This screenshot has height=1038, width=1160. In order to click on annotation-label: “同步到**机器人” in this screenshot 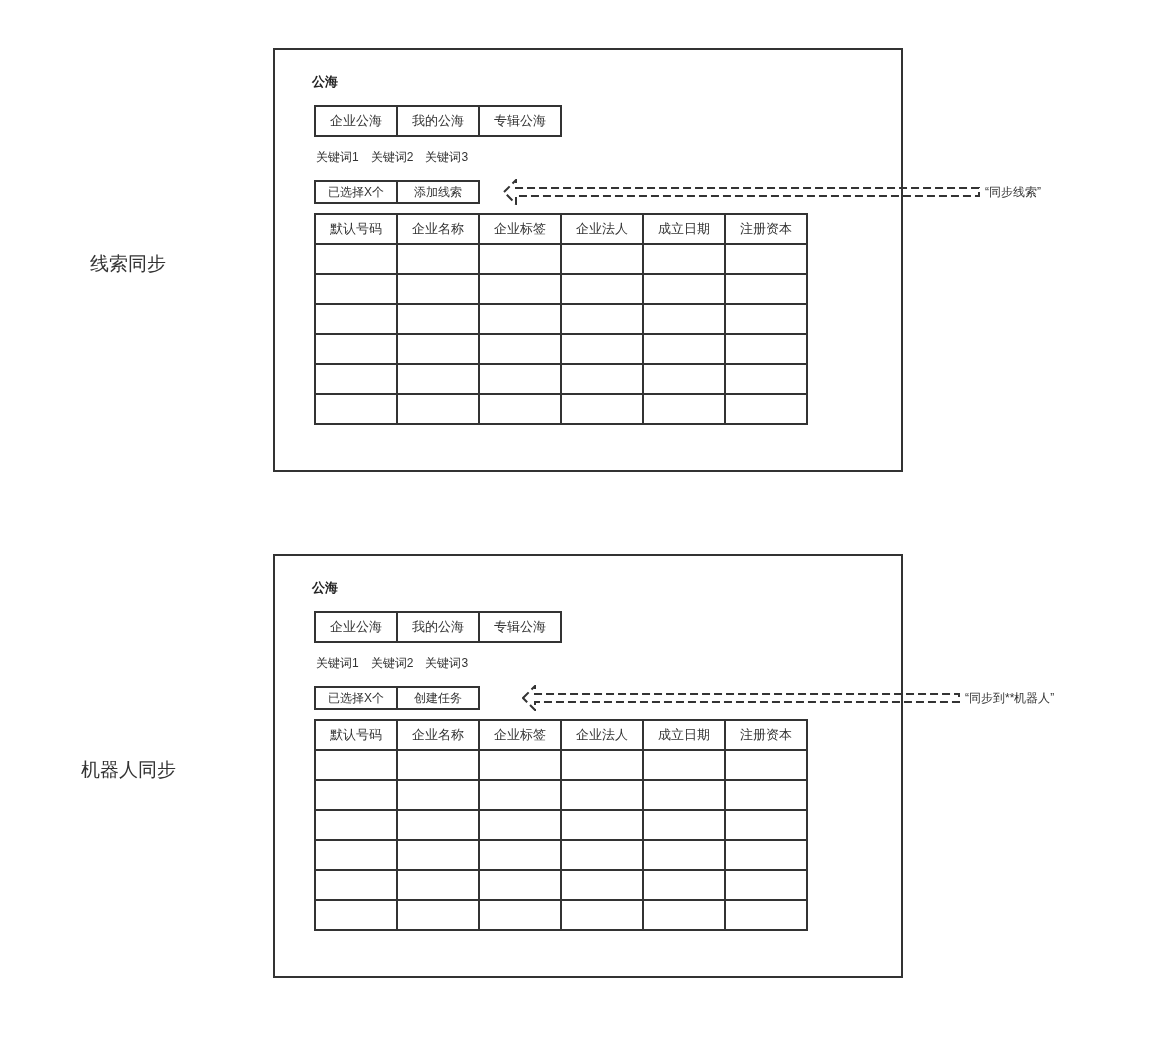, I will do `click(1010, 698)`.